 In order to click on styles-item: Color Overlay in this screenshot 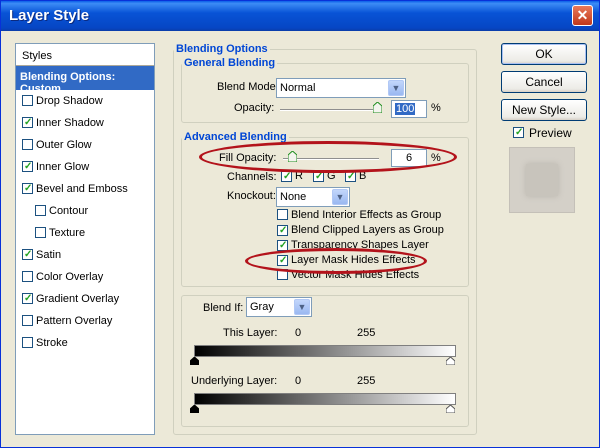, I will do `click(85, 277)`.